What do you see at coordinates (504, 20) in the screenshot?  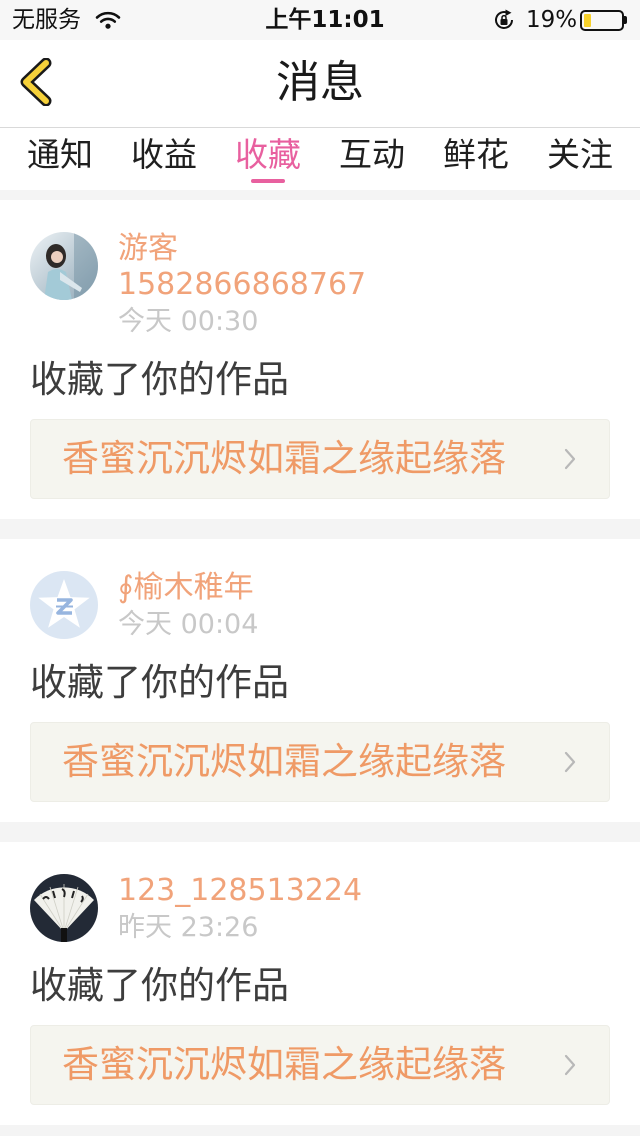 I see `rotation-lock-icon` at bounding box center [504, 20].